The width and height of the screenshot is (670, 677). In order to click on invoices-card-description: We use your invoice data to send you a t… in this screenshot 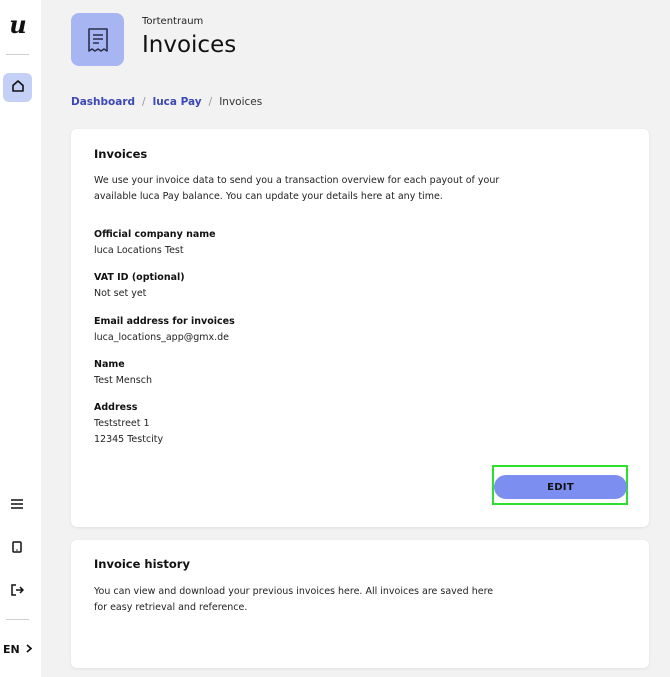, I will do `click(297, 188)`.